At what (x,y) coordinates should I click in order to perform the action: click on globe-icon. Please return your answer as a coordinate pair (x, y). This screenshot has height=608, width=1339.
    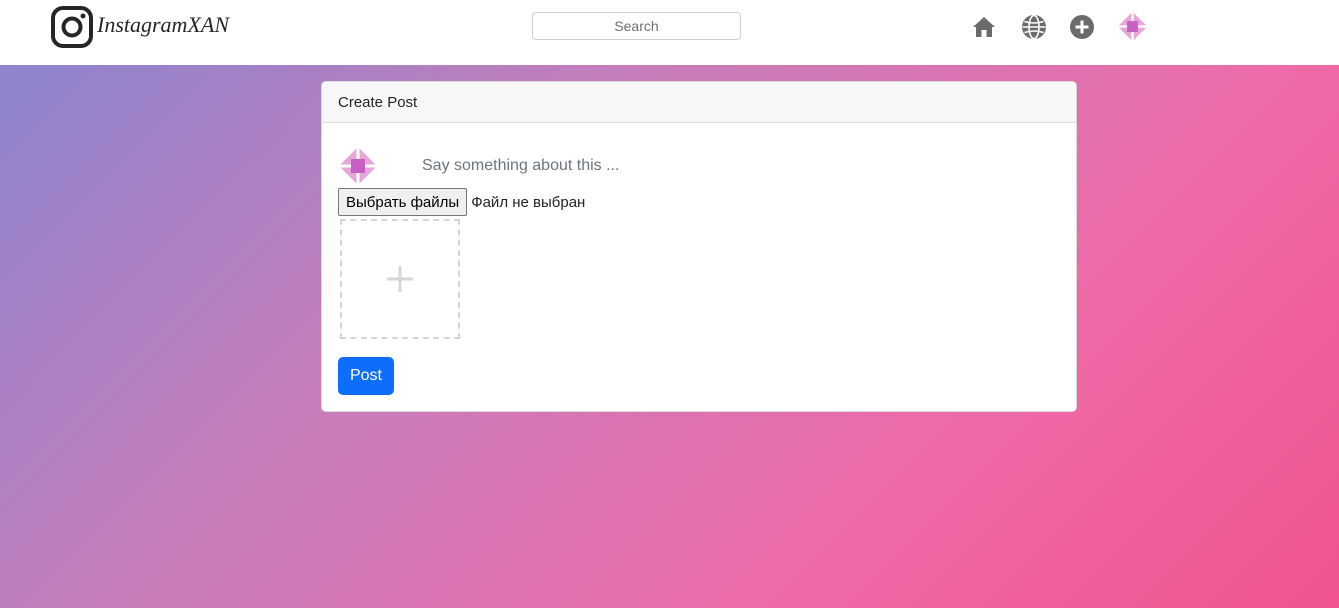
    Looking at the image, I should click on (1034, 27).